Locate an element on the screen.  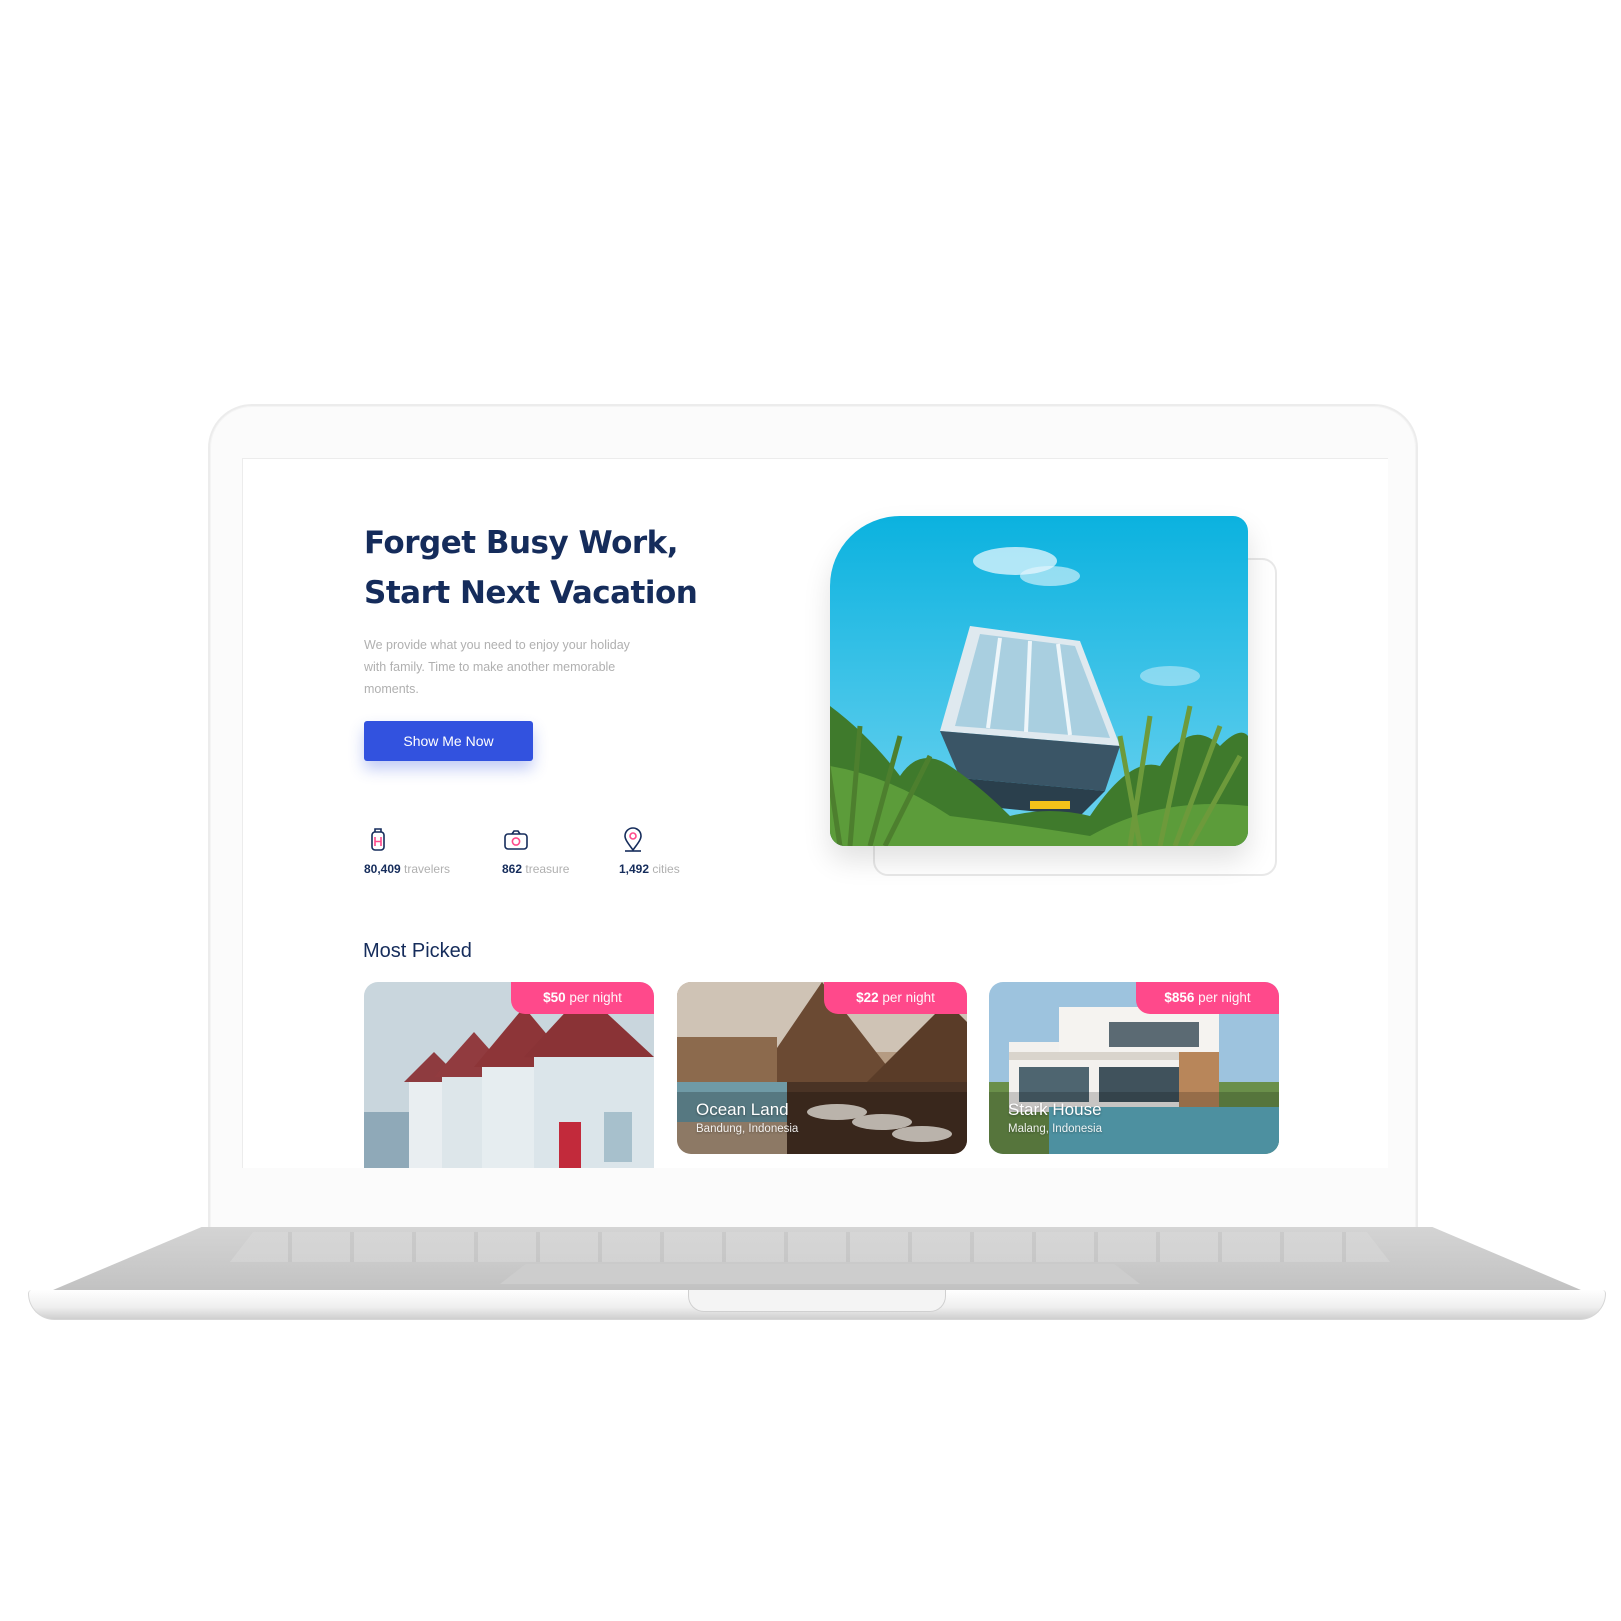
price-value: $50 is located at coordinates (554, 997).